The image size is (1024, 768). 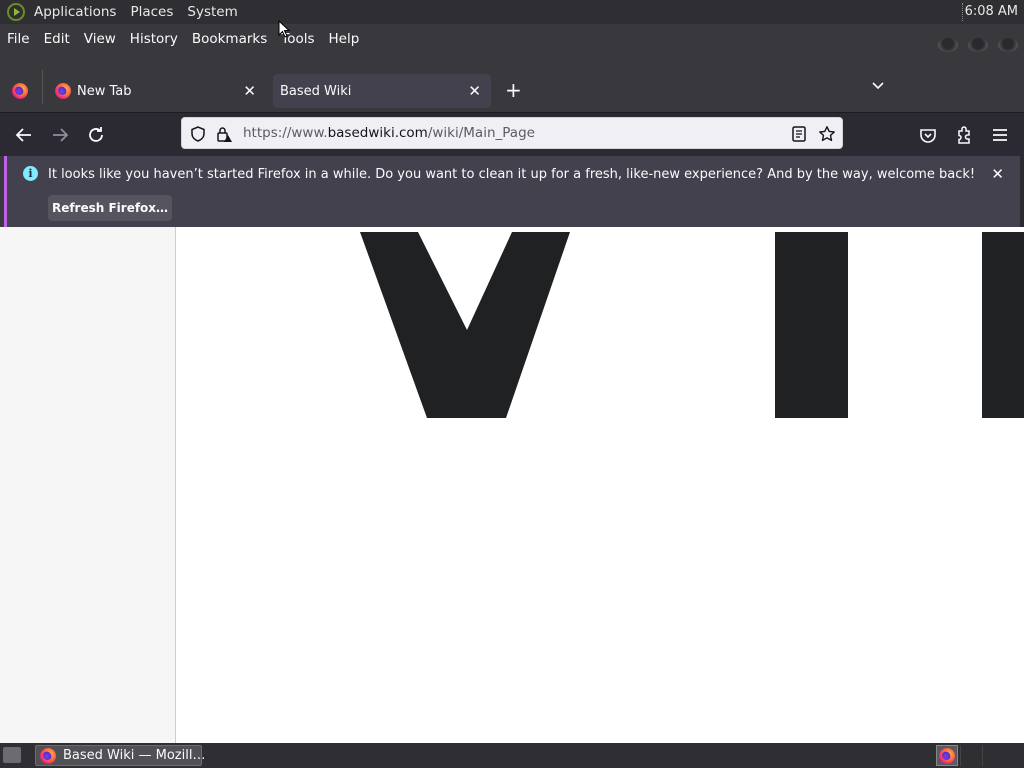 I want to click on wiki-sidebar, so click(x=88, y=485).